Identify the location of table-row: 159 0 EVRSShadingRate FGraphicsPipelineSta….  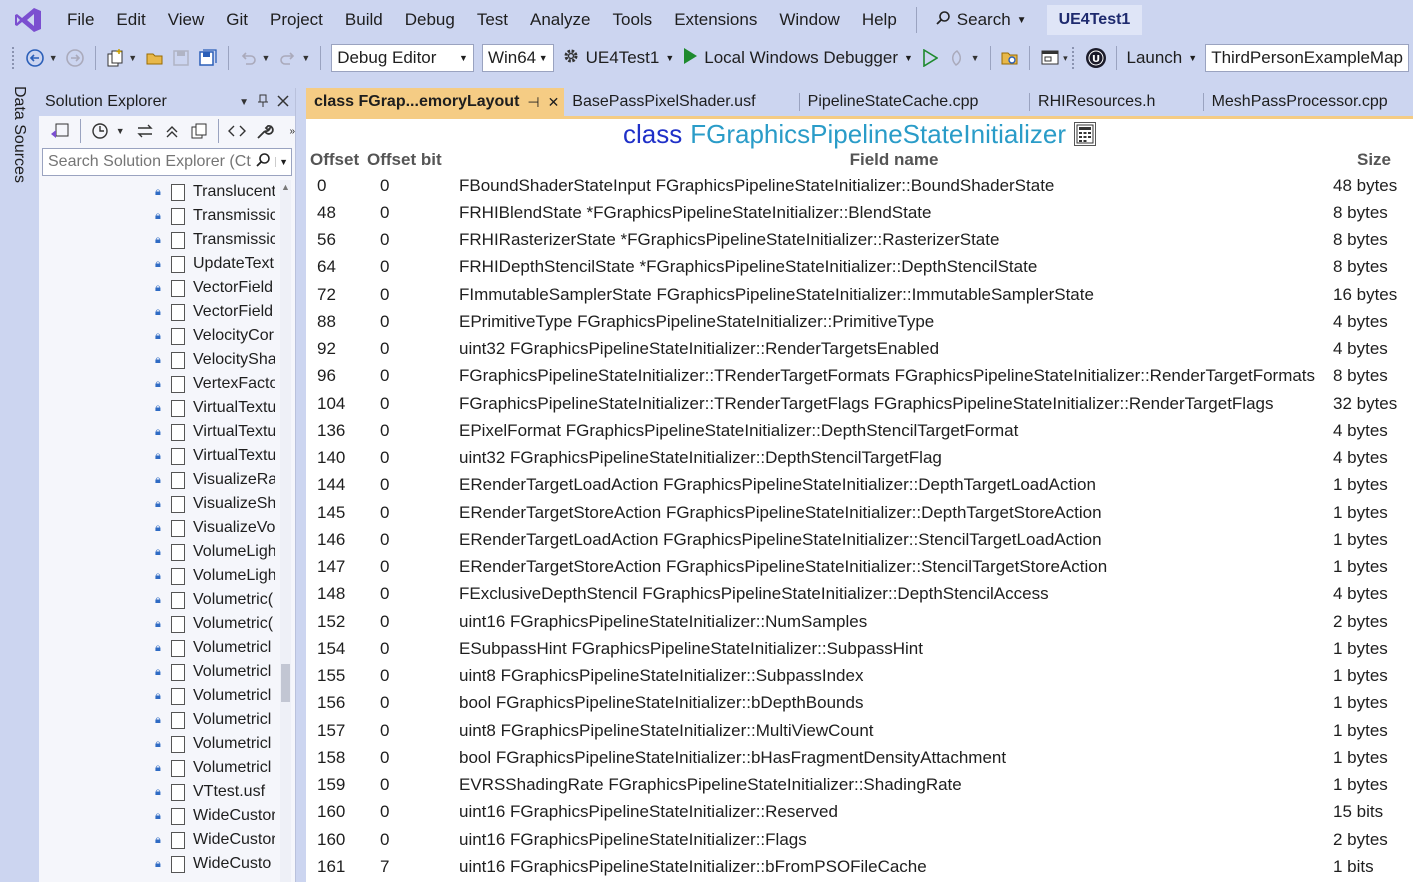
(859, 785).